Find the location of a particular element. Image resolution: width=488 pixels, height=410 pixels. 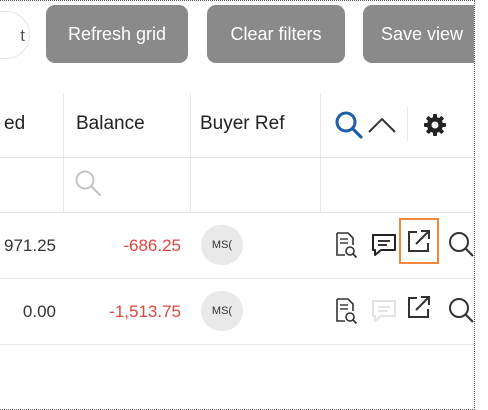

filter-search-icon is located at coordinates (88, 185).